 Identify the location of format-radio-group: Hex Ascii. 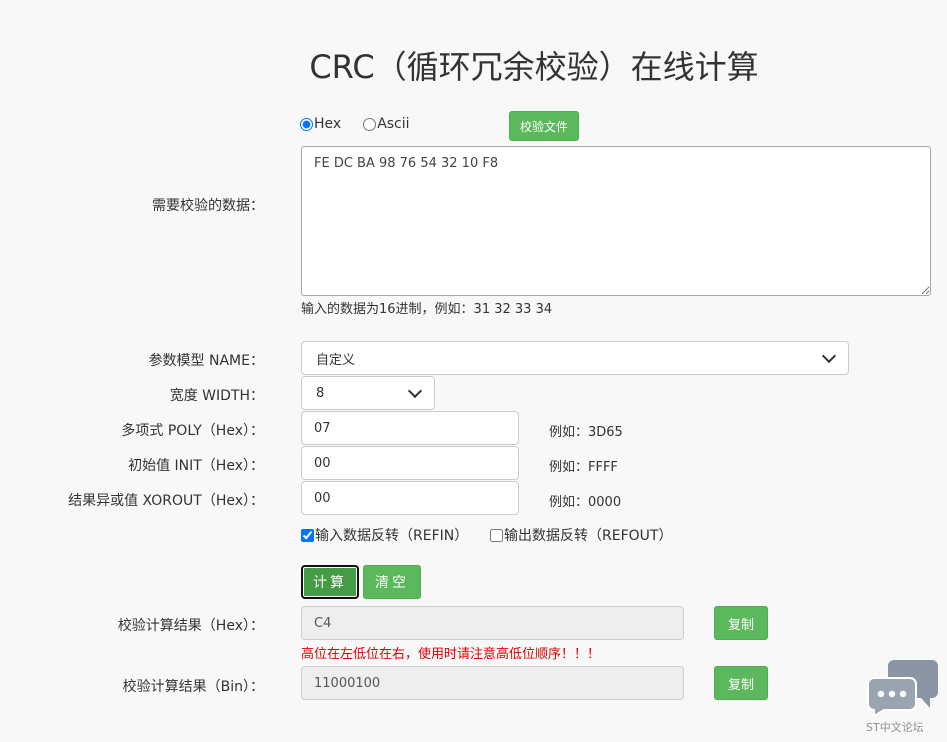
(366, 124).